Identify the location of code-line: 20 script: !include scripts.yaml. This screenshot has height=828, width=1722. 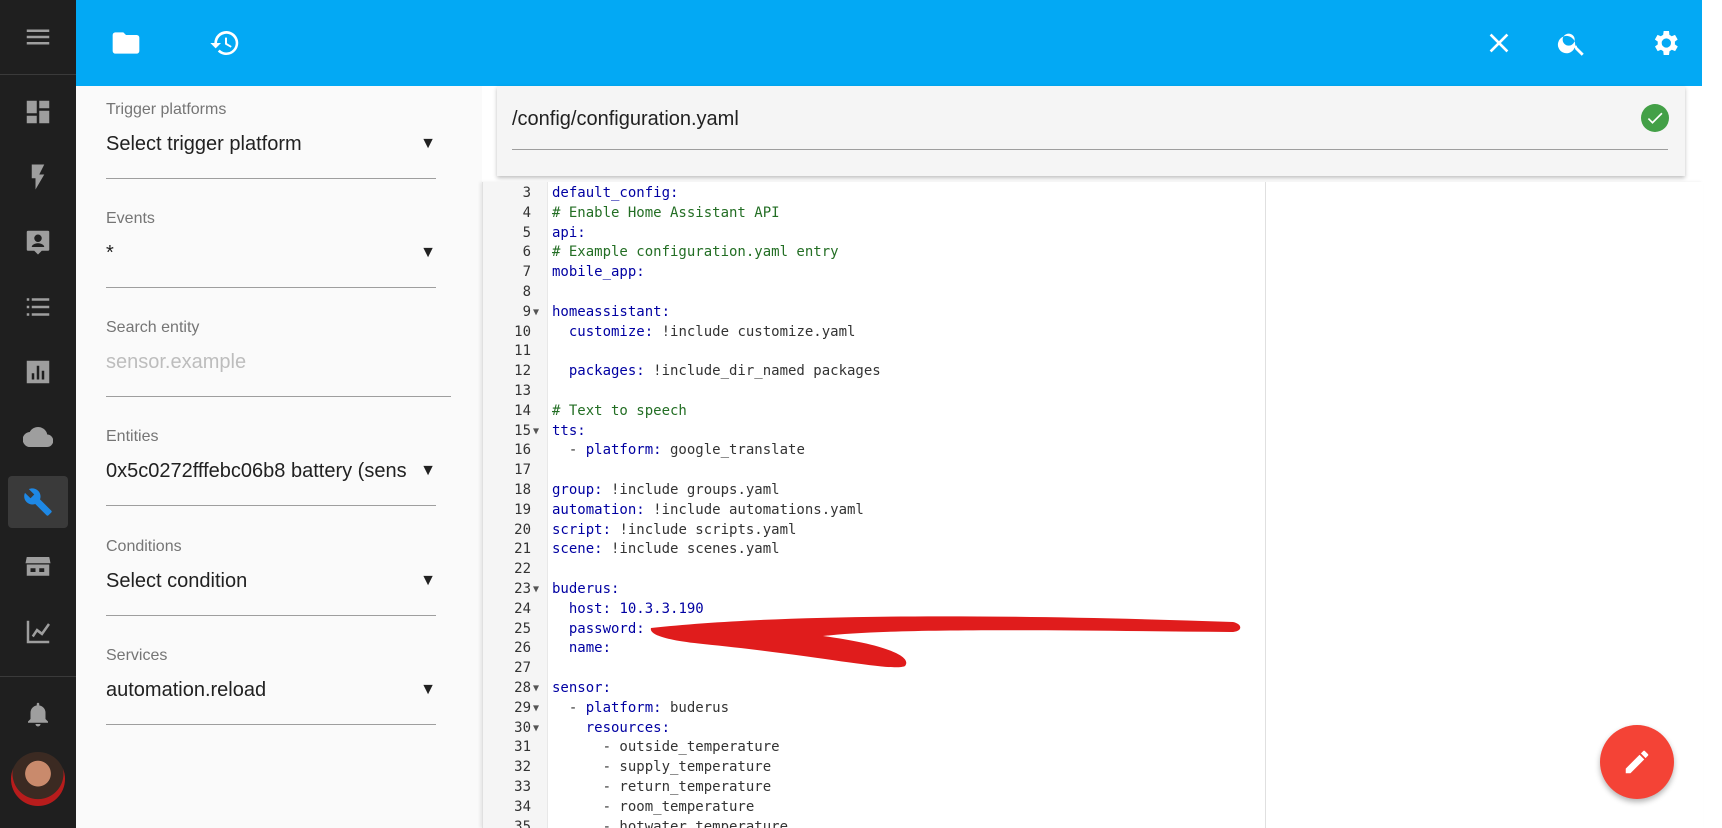
(873, 531).